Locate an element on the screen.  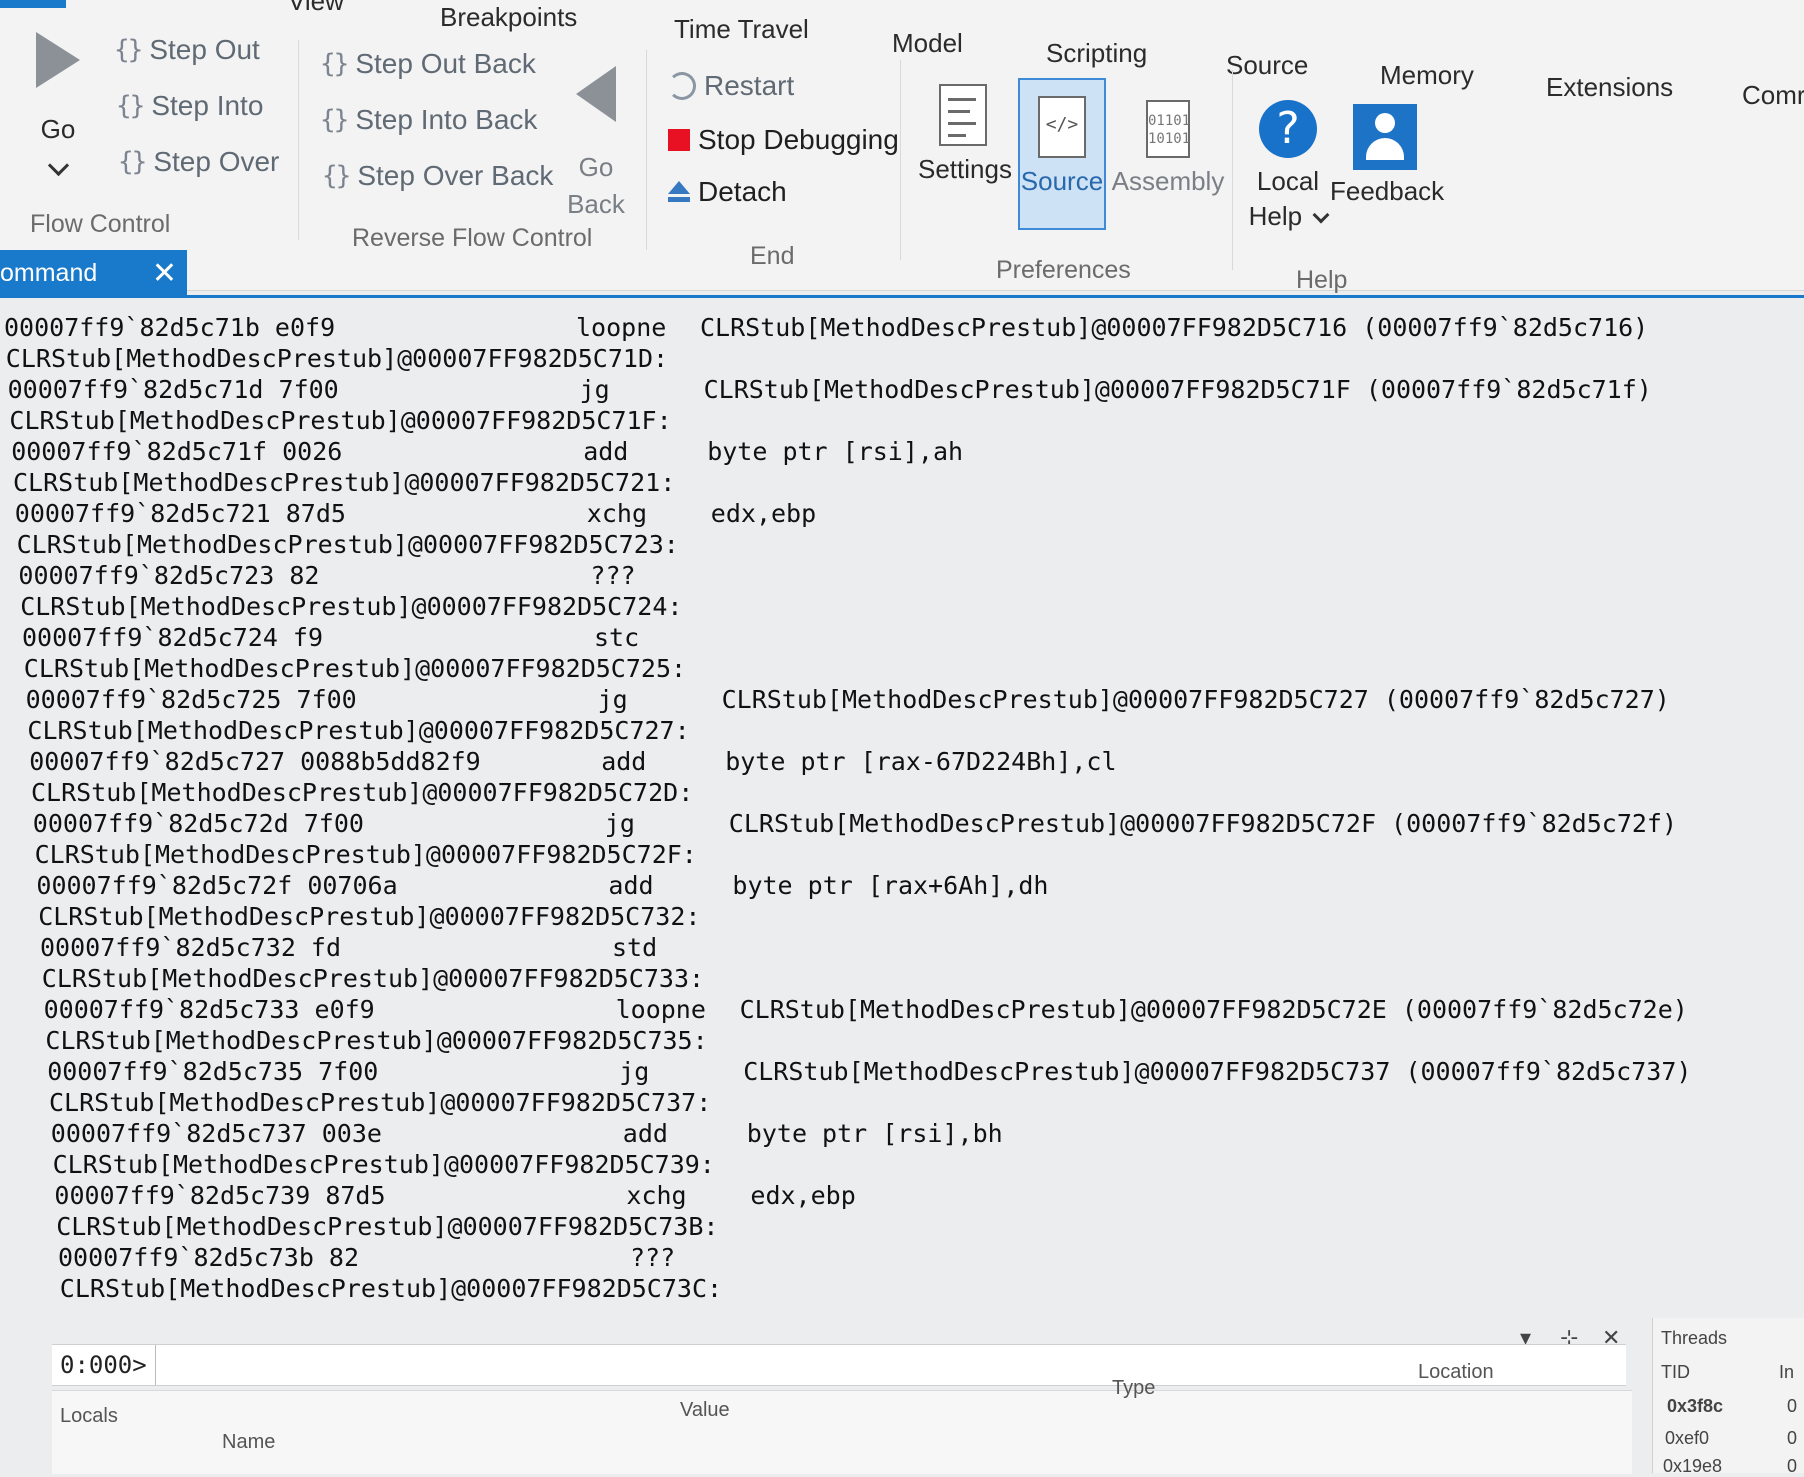
group-label-preferences: Preferences is located at coordinates (1063, 270).